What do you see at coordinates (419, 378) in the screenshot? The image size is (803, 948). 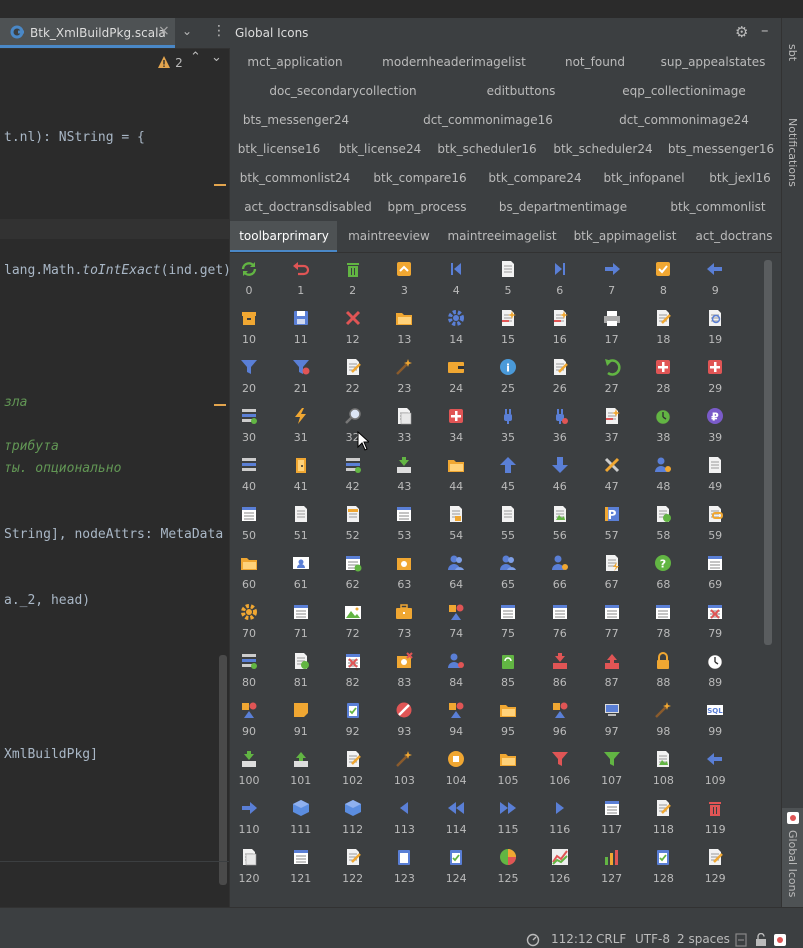 I see `icon-cell-23: 23` at bounding box center [419, 378].